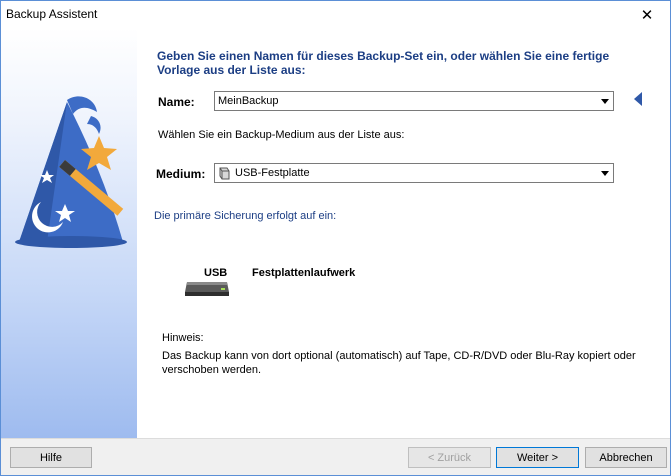 The height and width of the screenshot is (476, 671). Describe the element at coordinates (71, 172) in the screenshot. I see `wizard-hat-icon` at that location.